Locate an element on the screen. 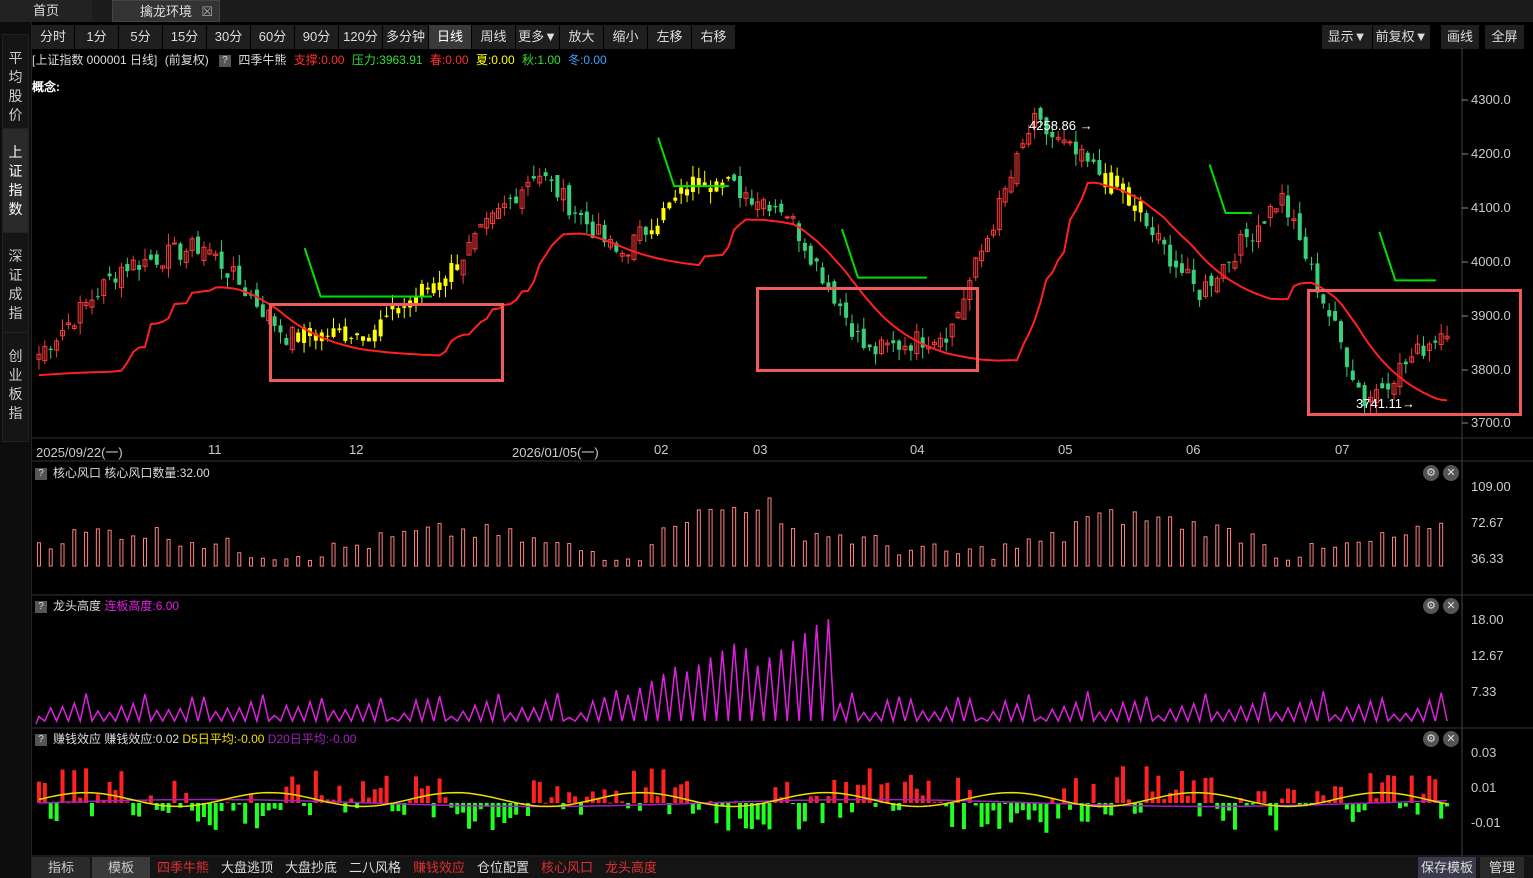 The width and height of the screenshot is (1533, 878). money-d20-value: D20日平均:-0.00 is located at coordinates (312, 739).